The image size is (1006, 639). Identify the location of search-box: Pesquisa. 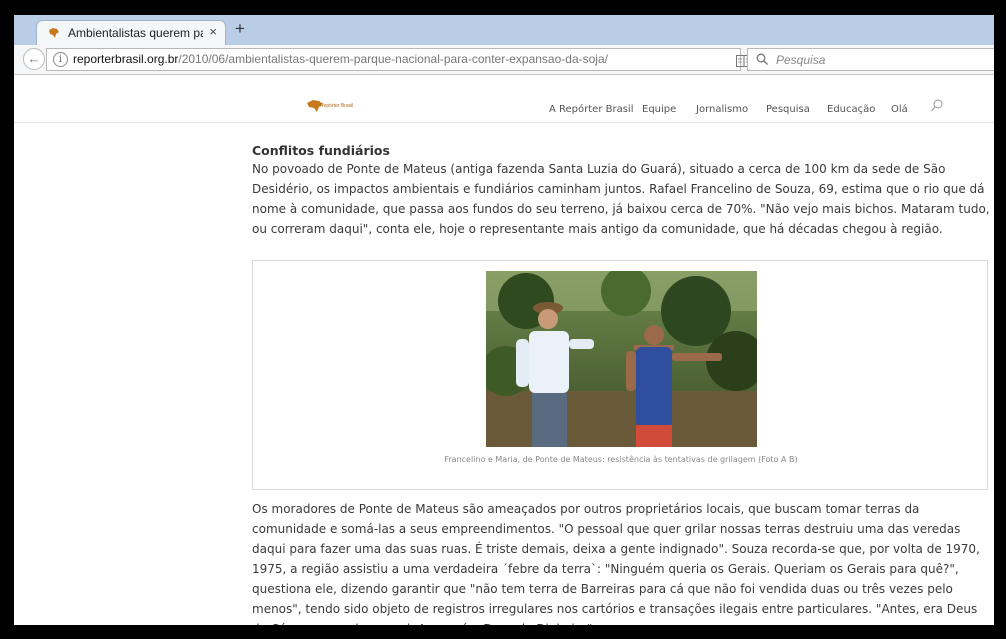
(870, 59).